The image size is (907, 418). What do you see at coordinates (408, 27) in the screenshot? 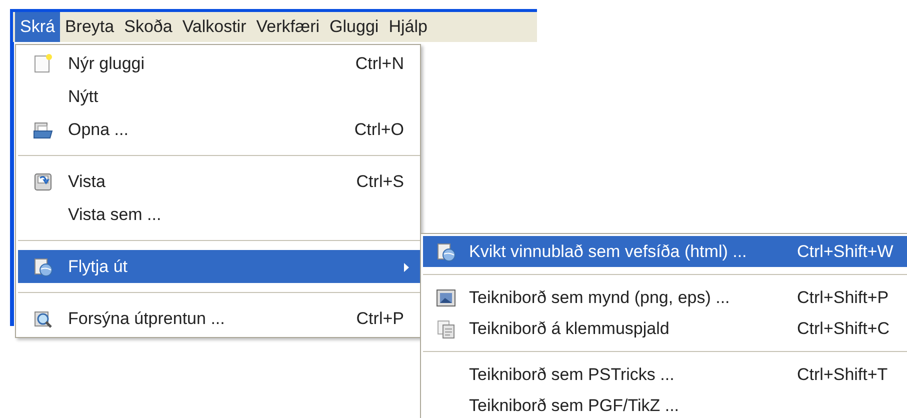
I see `menu-title: Hjálp` at bounding box center [408, 27].